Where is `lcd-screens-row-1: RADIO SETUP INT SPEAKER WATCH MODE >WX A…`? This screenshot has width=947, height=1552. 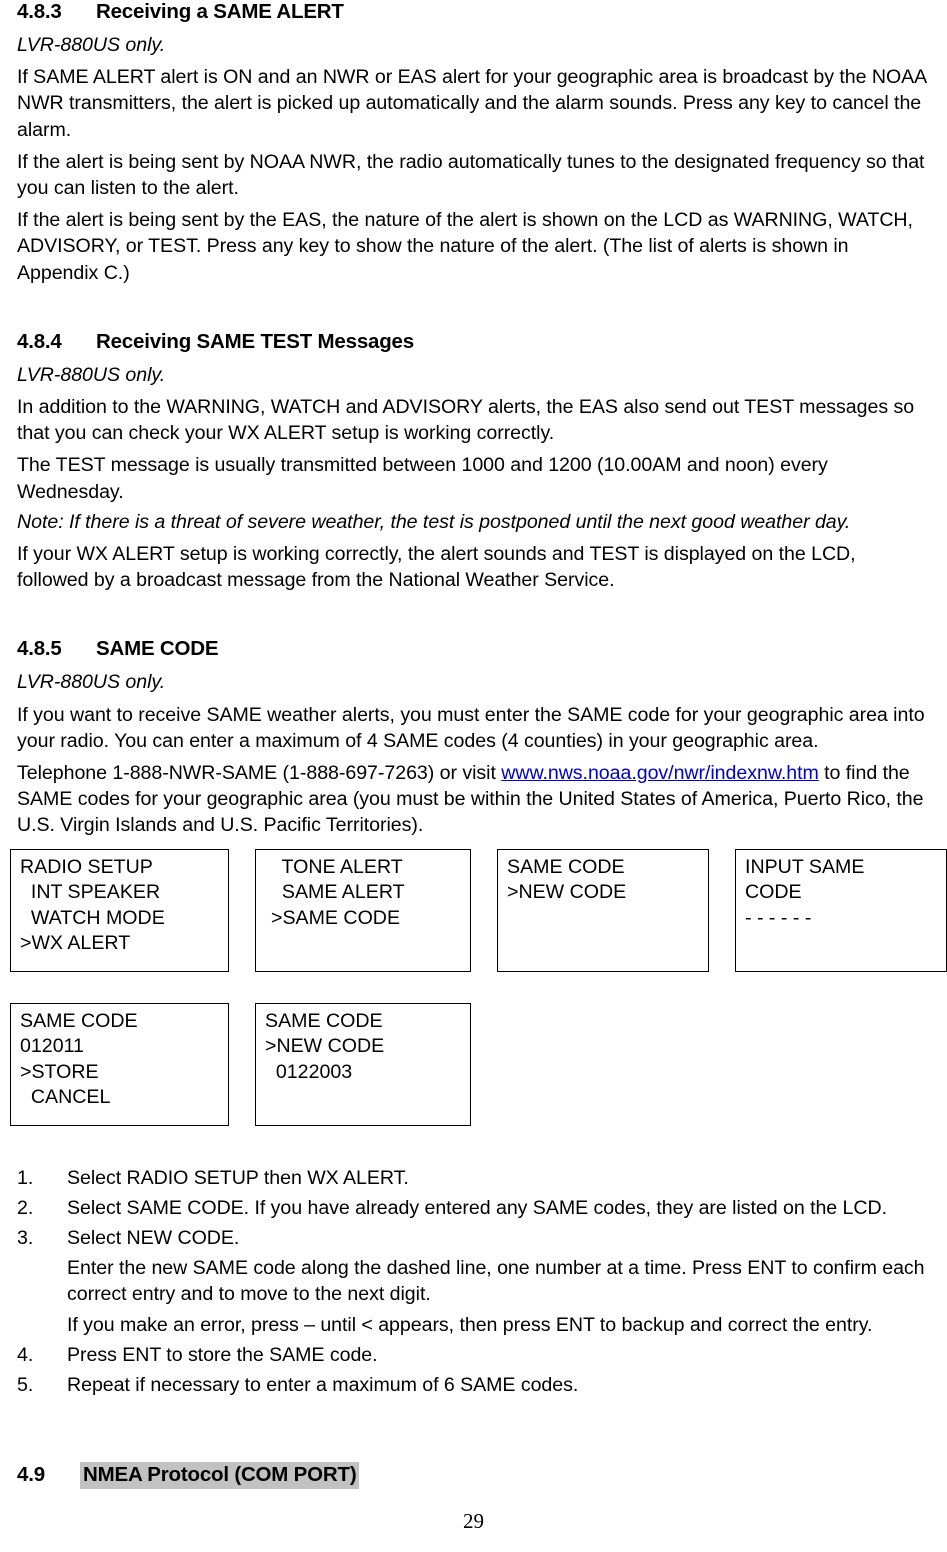
lcd-screens-row-1: RADIO SETUP INT SPEAKER WATCH MODE >WX A… is located at coordinates (476, 912).